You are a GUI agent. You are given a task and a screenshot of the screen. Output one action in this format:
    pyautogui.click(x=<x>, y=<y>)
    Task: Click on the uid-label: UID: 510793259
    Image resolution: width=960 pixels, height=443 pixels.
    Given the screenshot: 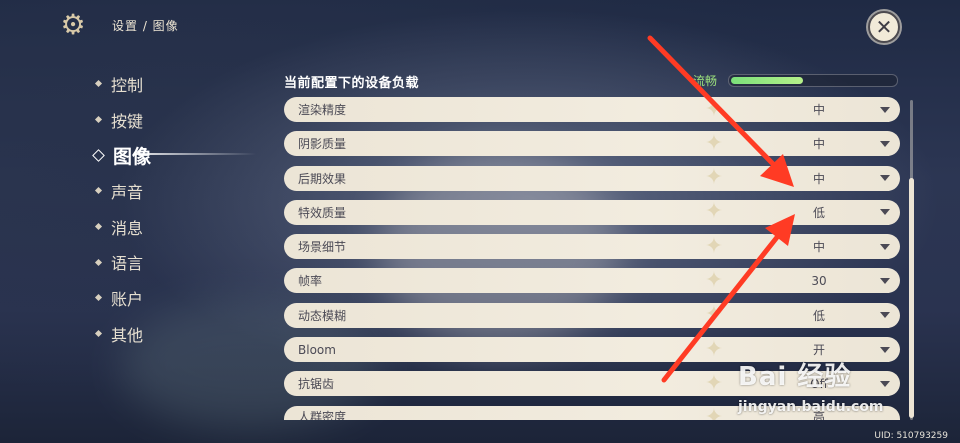 What is the action you would take?
    pyautogui.click(x=911, y=436)
    